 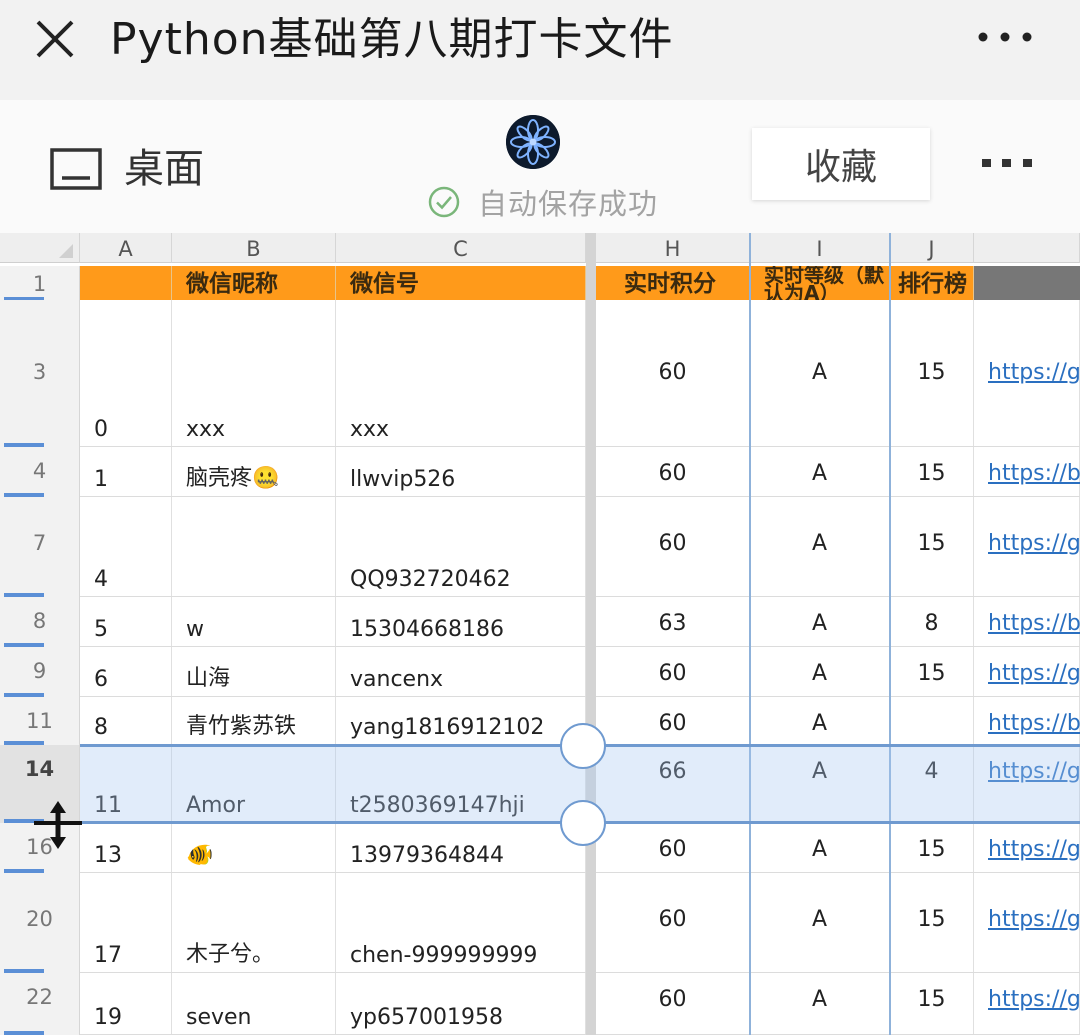 What do you see at coordinates (126, 847) in the screenshot?
I see `cell-a: 13` at bounding box center [126, 847].